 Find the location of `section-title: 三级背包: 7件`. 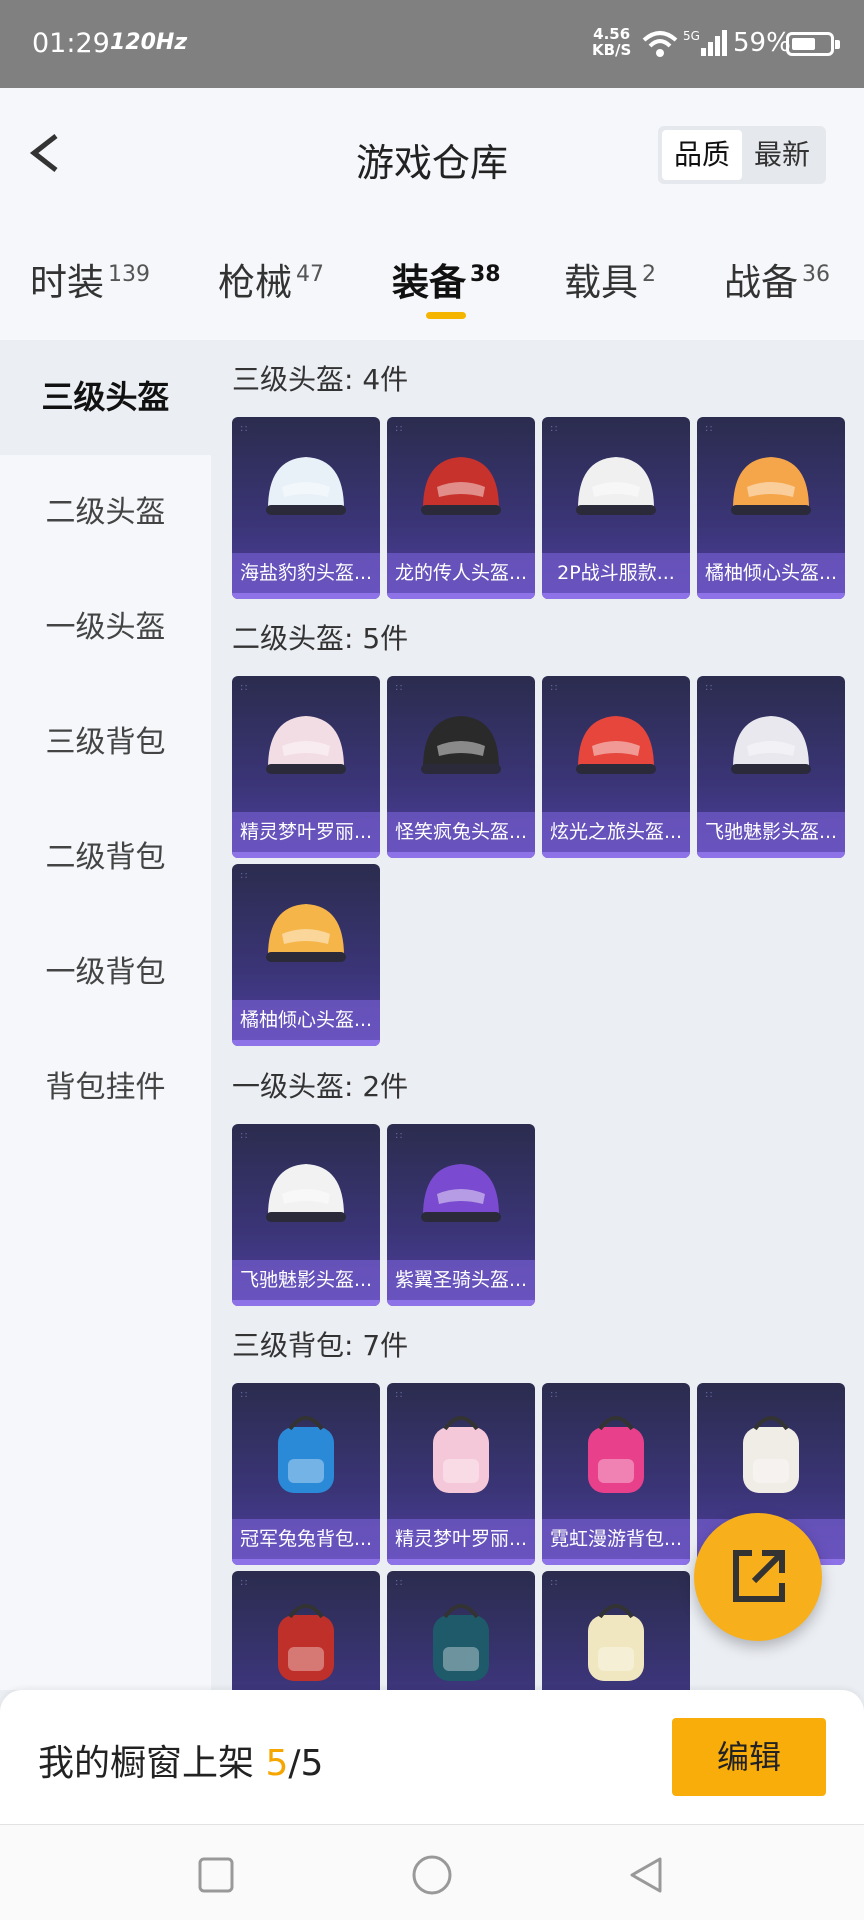

section-title: 三级背包: 7件 is located at coordinates (320, 1345).